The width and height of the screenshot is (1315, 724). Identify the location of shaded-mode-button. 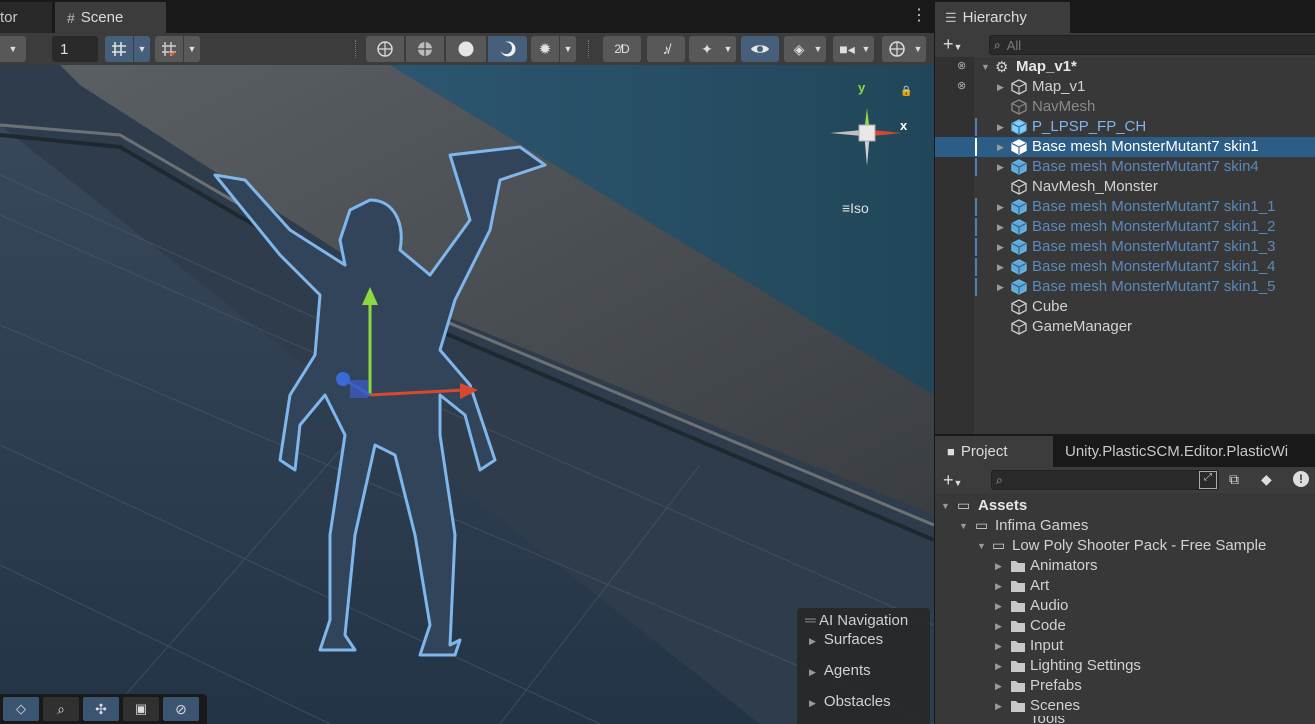
(466, 49).